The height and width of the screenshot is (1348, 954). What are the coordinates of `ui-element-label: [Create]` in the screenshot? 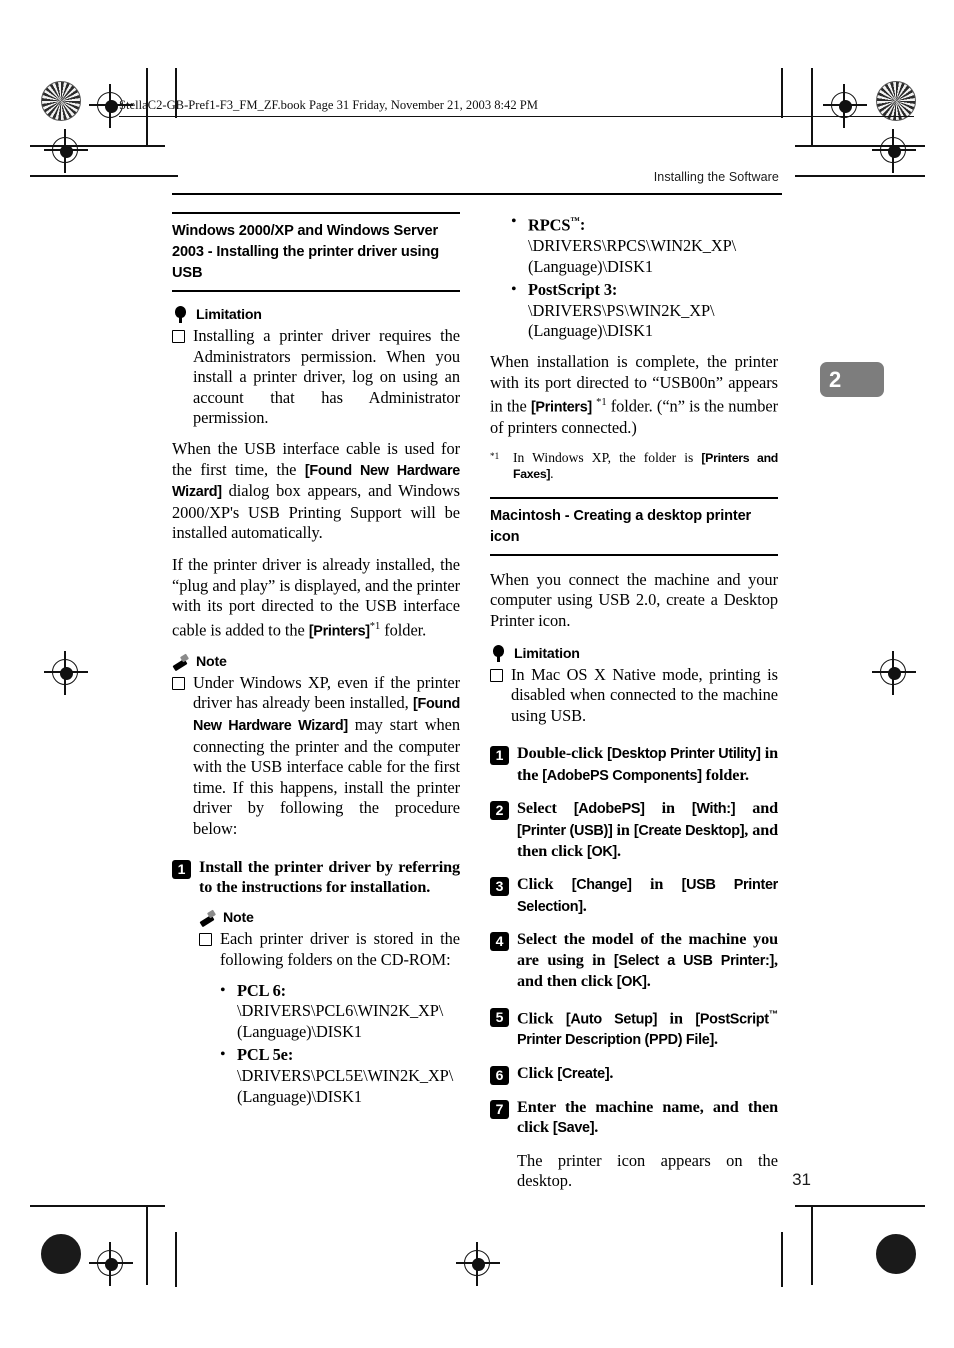 It's located at (583, 1073).